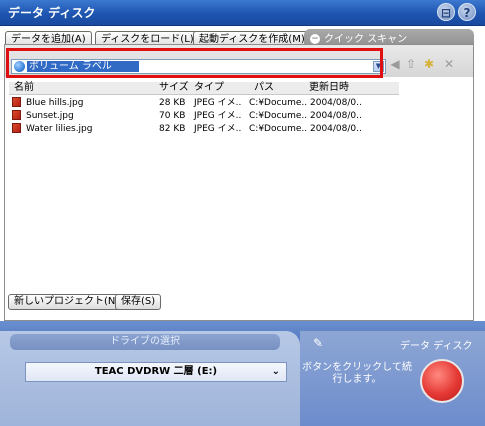 The height and width of the screenshot is (426, 485). What do you see at coordinates (276, 372) in the screenshot?
I see `chevron-down-icon: ⌄` at bounding box center [276, 372].